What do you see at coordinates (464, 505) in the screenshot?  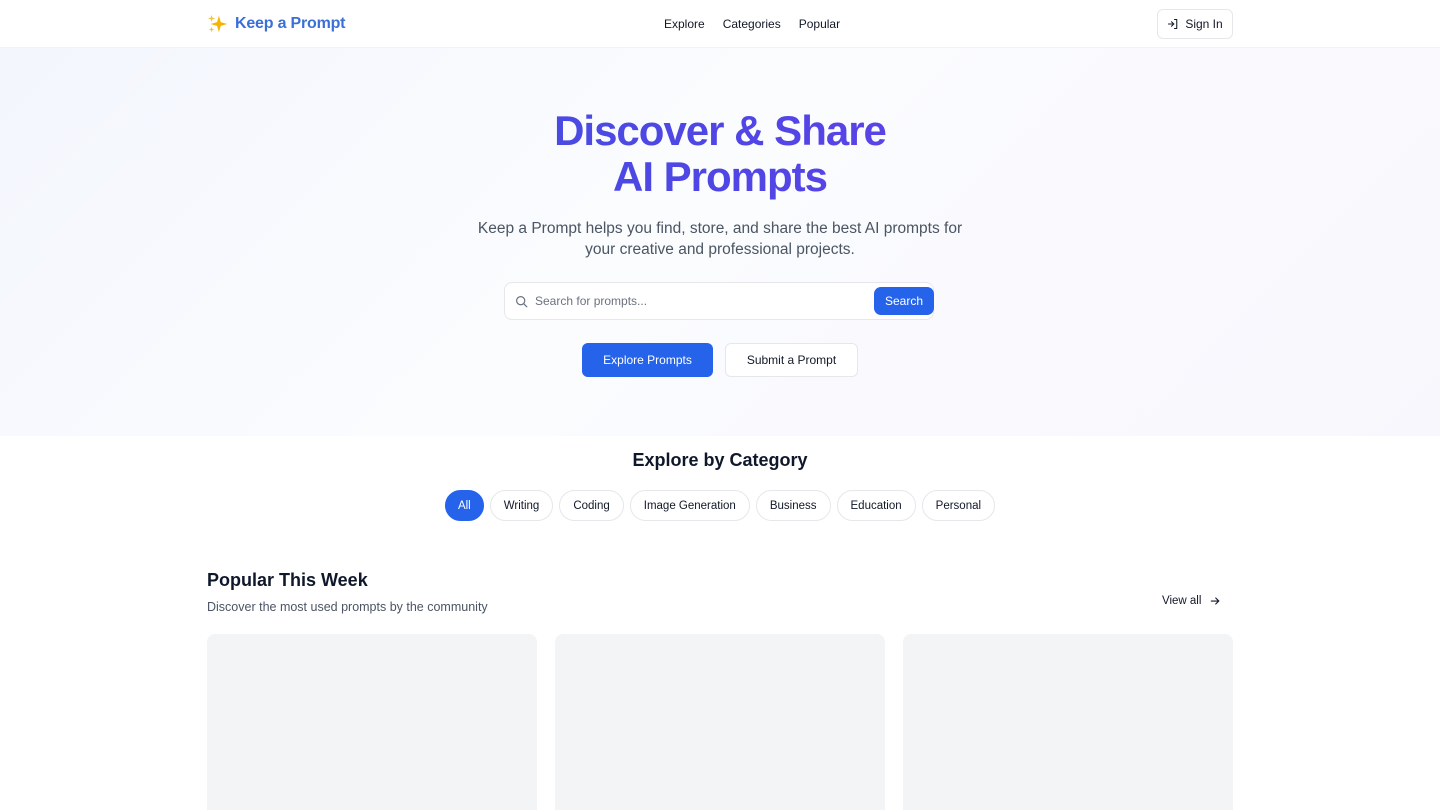 I see `category-chip-all: All` at bounding box center [464, 505].